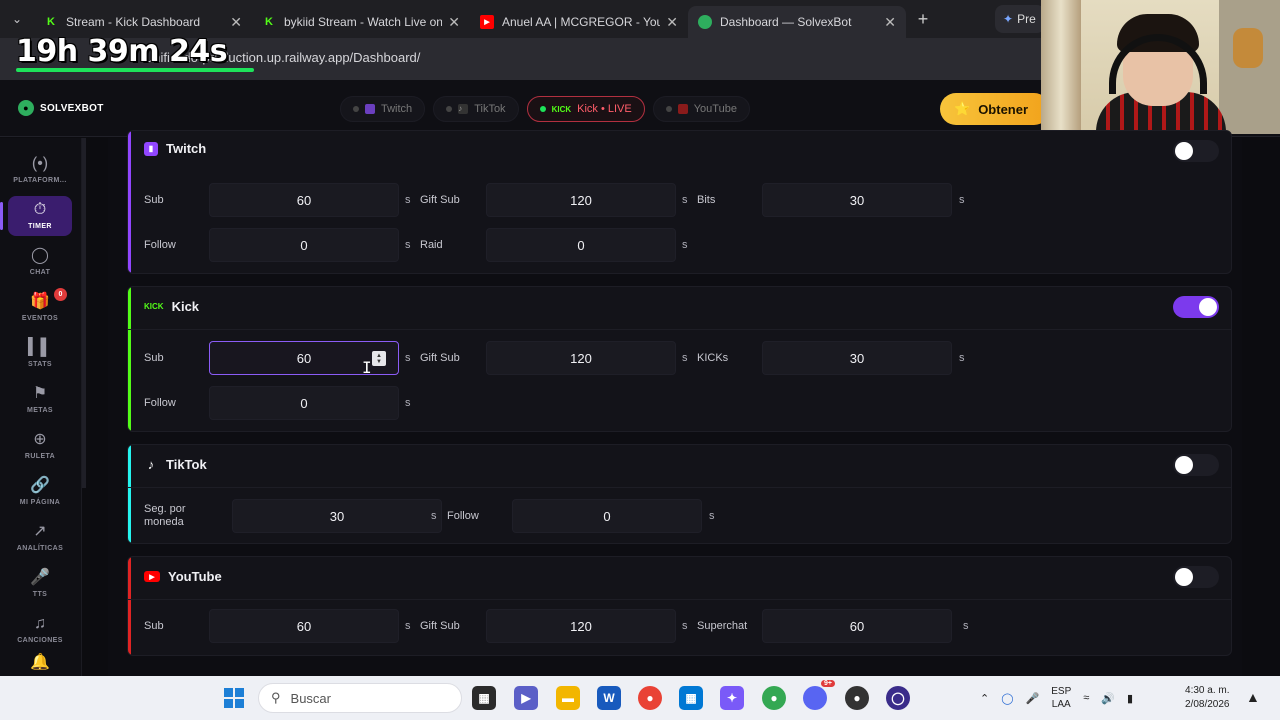  I want to click on obs-icon: ●, so click(857, 698).